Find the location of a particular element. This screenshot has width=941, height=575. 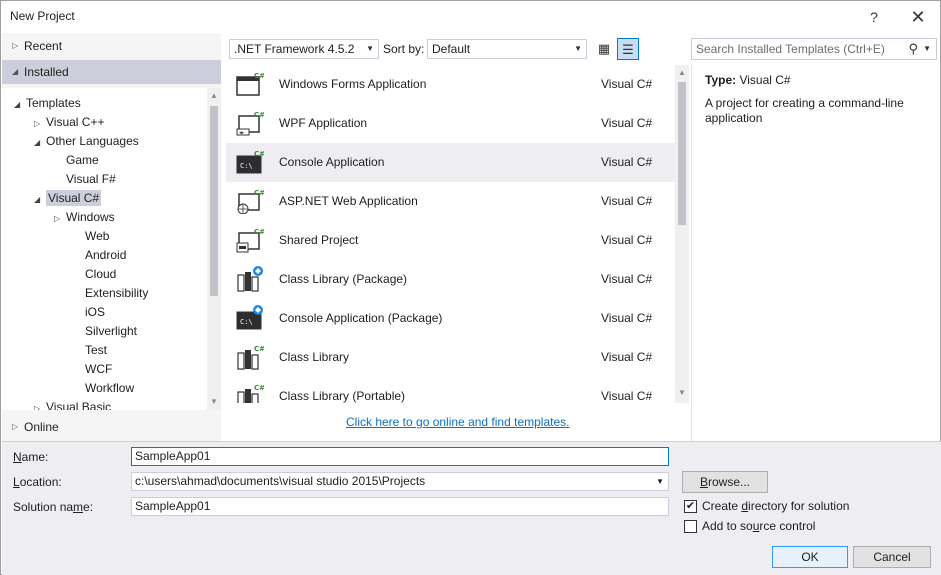

template-row: C# Class Library Visual C# is located at coordinates (450, 357).